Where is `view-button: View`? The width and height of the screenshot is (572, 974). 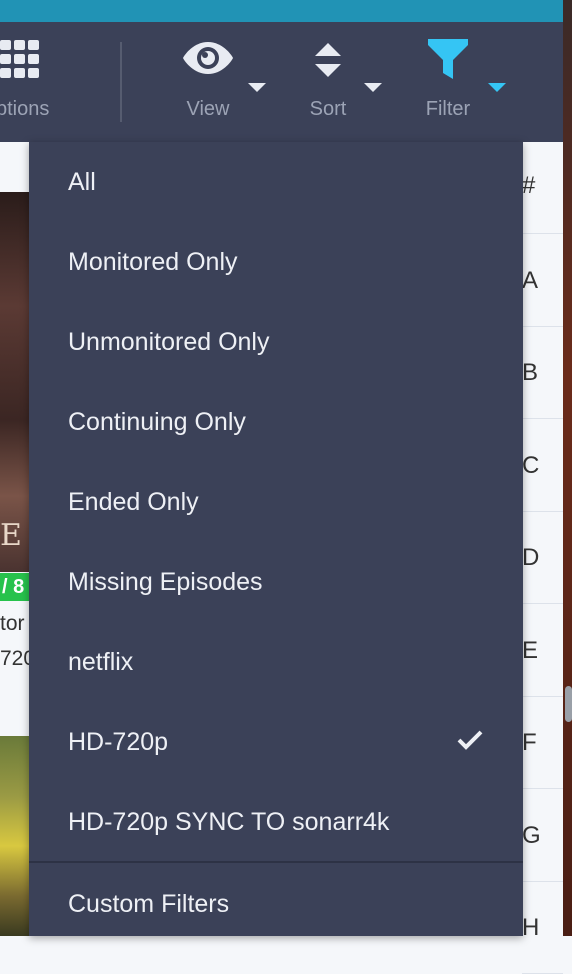 view-button: View is located at coordinates (208, 82).